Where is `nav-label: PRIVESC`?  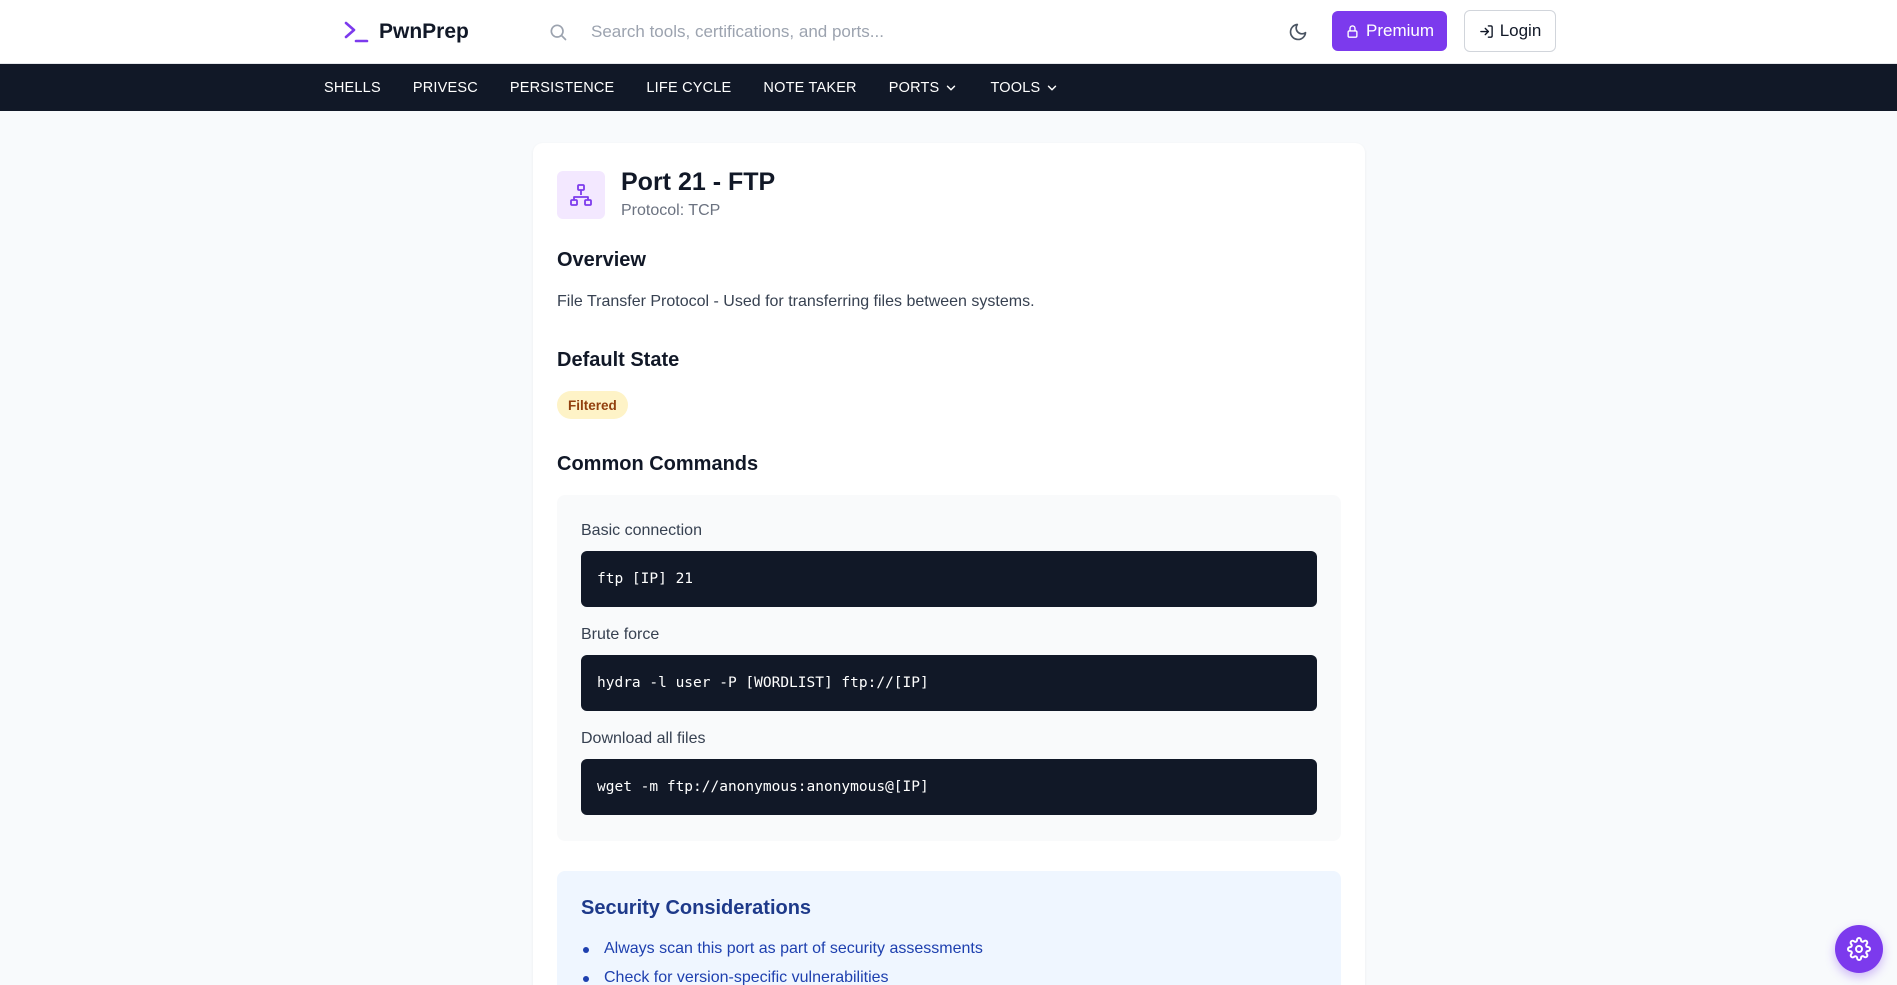 nav-label: PRIVESC is located at coordinates (445, 87).